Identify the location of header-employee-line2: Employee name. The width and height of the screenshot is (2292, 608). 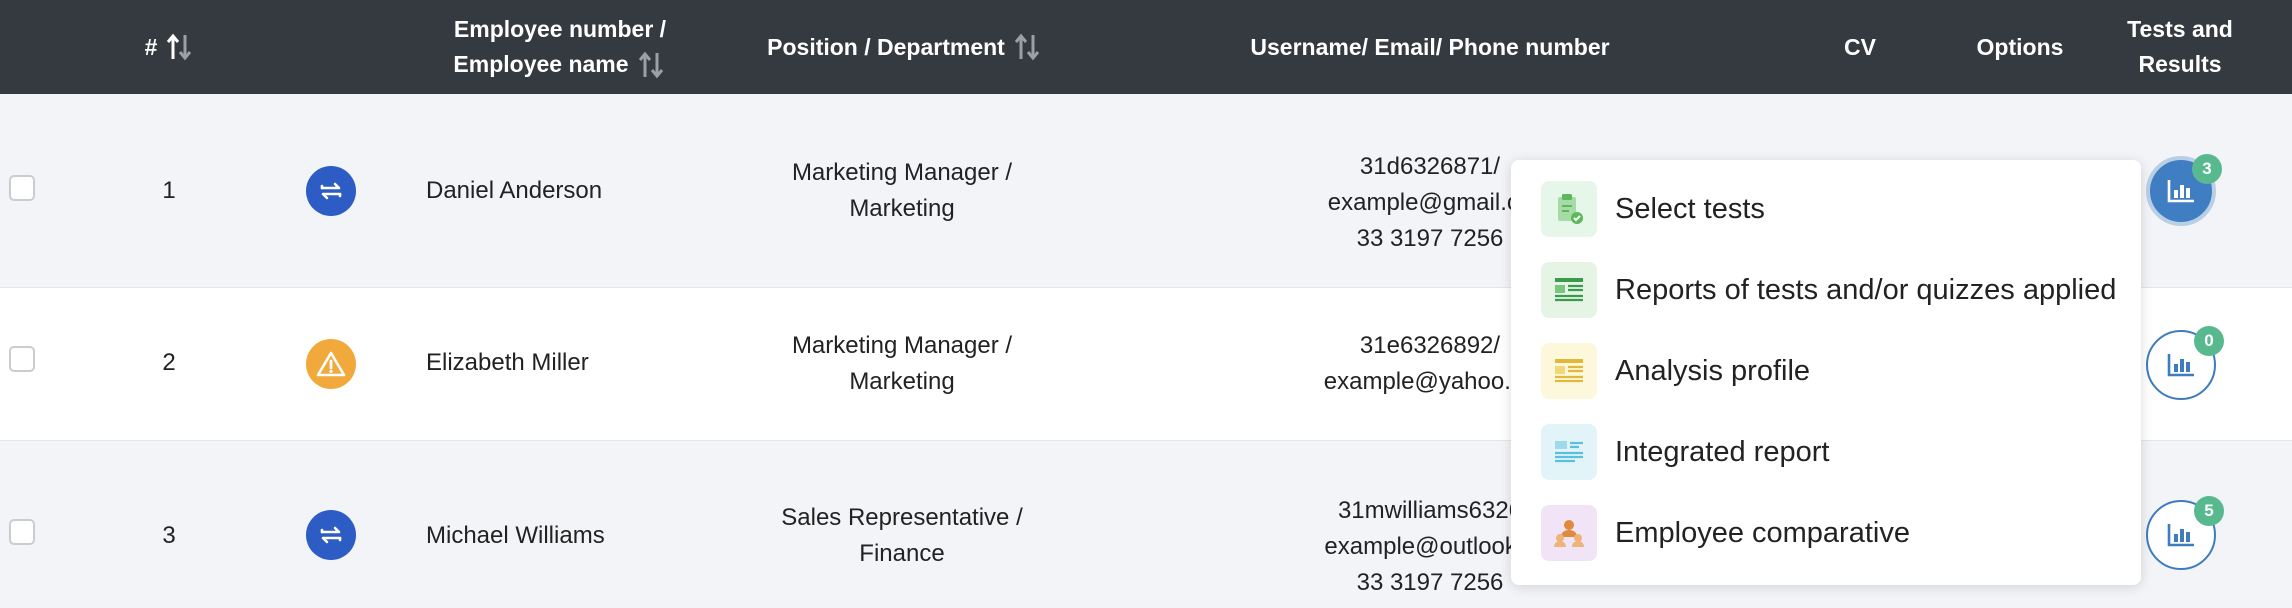
(541, 64).